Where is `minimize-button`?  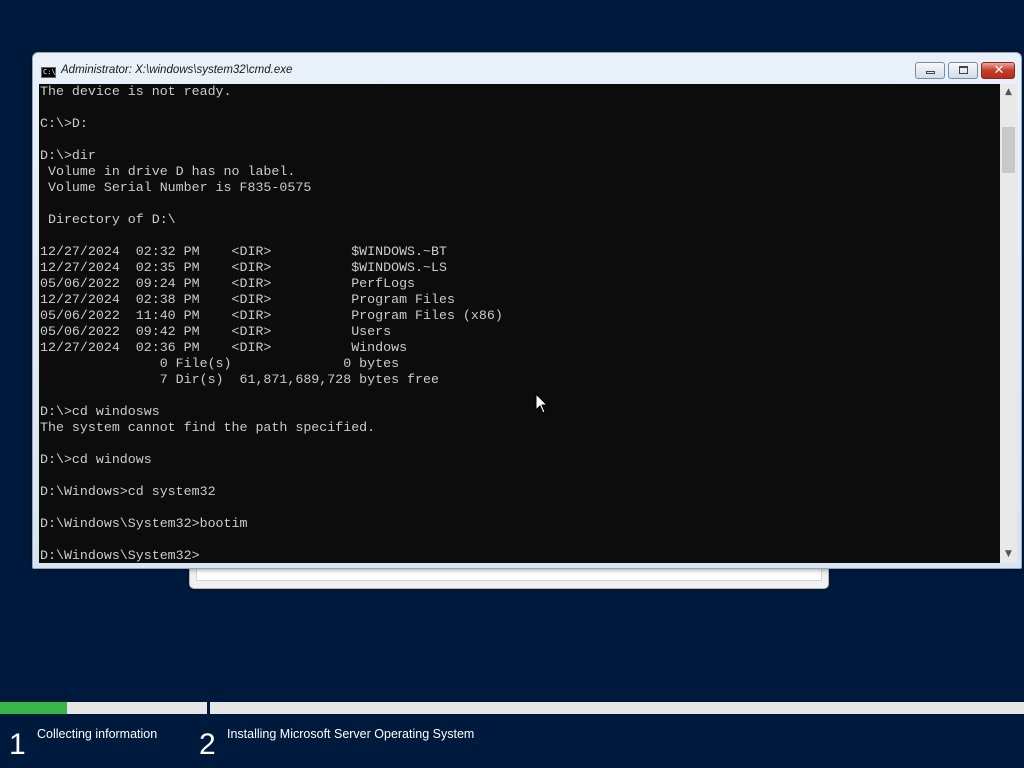 minimize-button is located at coordinates (930, 70).